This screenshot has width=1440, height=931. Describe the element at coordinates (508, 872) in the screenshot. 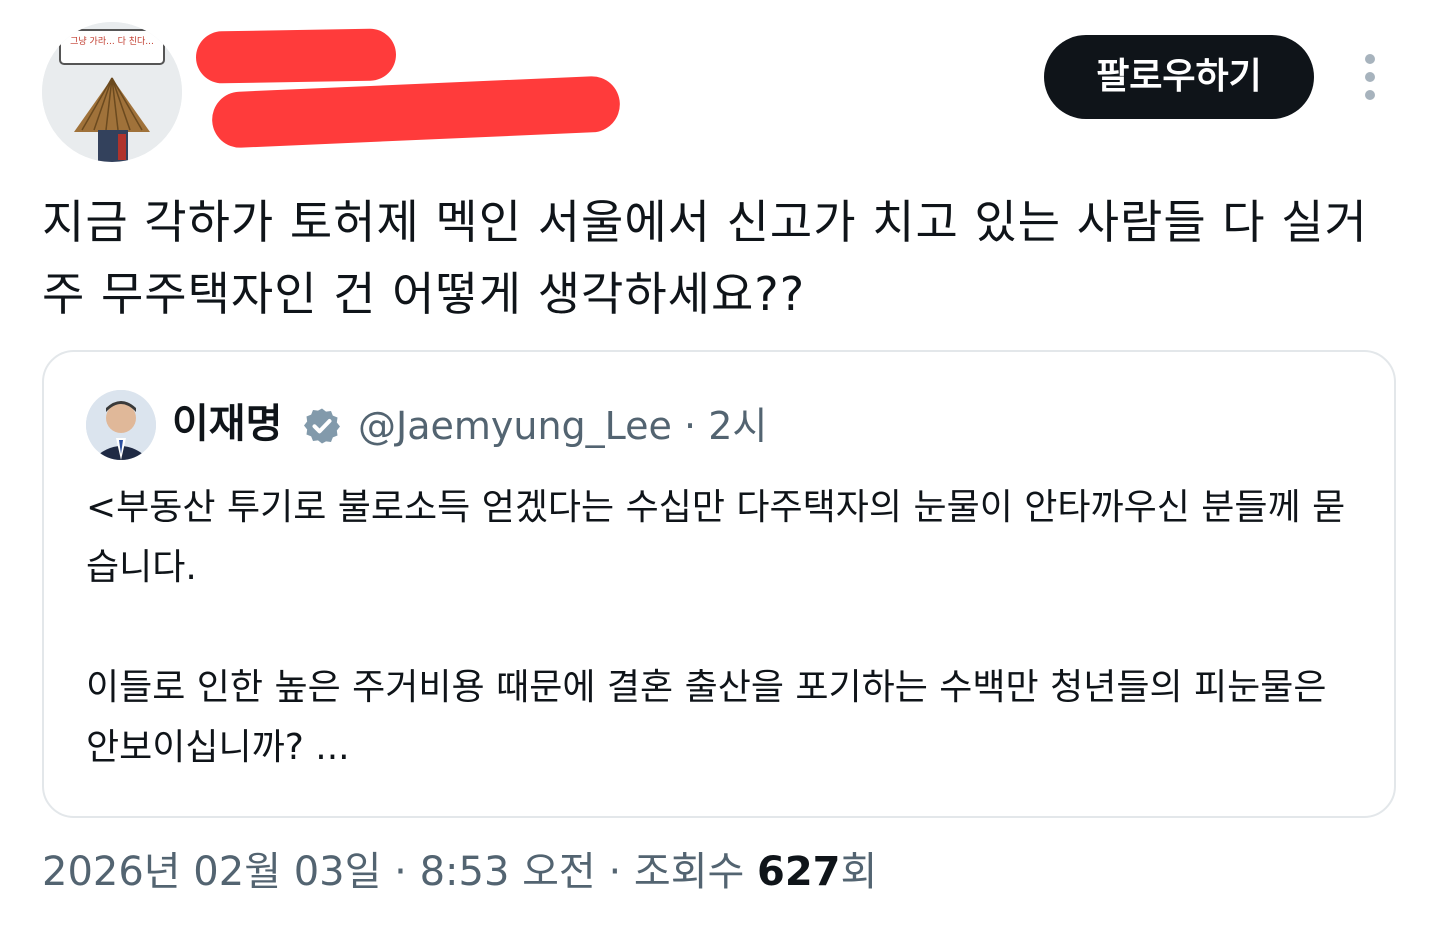

I see `tweet-time: 8:53 오전` at that location.